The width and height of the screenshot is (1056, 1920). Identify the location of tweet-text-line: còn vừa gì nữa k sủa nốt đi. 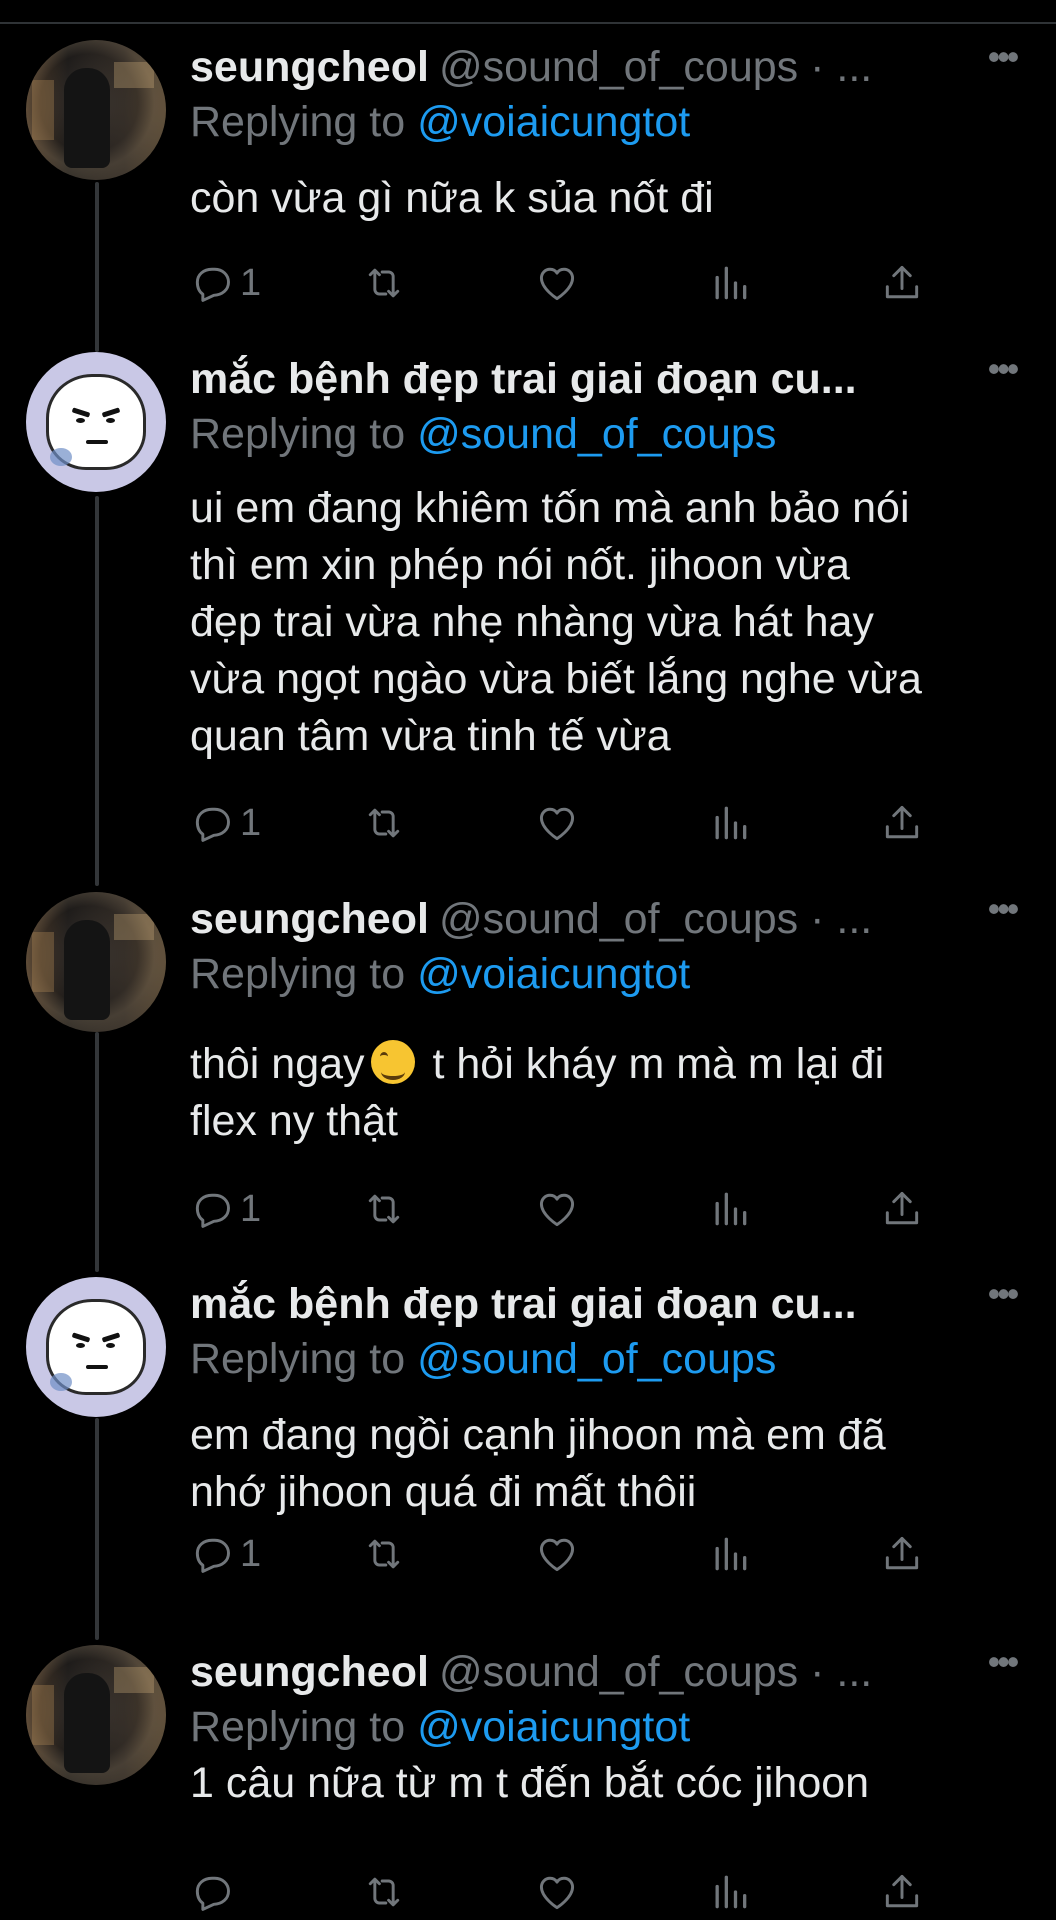
(452, 198).